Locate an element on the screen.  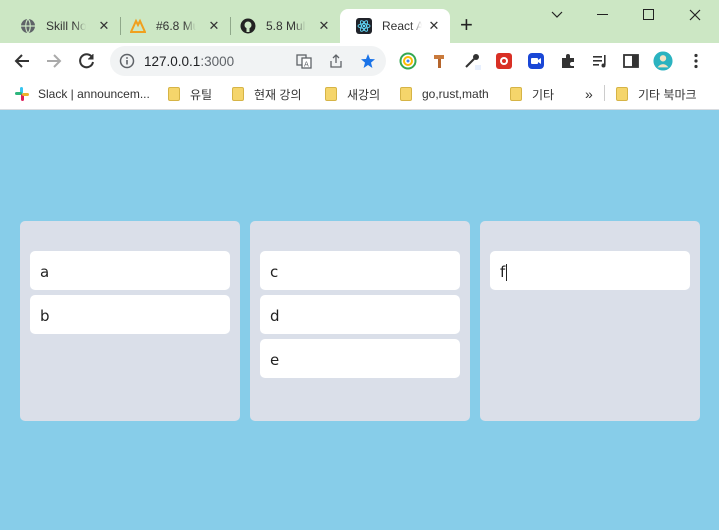
draggable-card: e is located at coordinates (360, 358).